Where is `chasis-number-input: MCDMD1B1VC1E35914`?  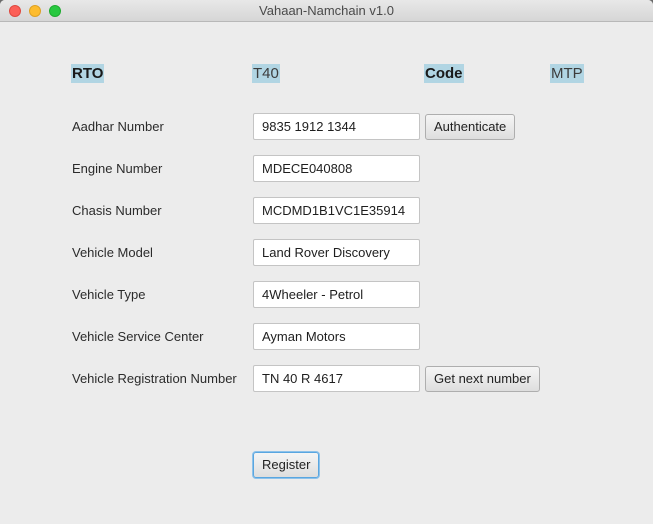
chasis-number-input: MCDMD1B1VC1E35914 is located at coordinates (336, 210).